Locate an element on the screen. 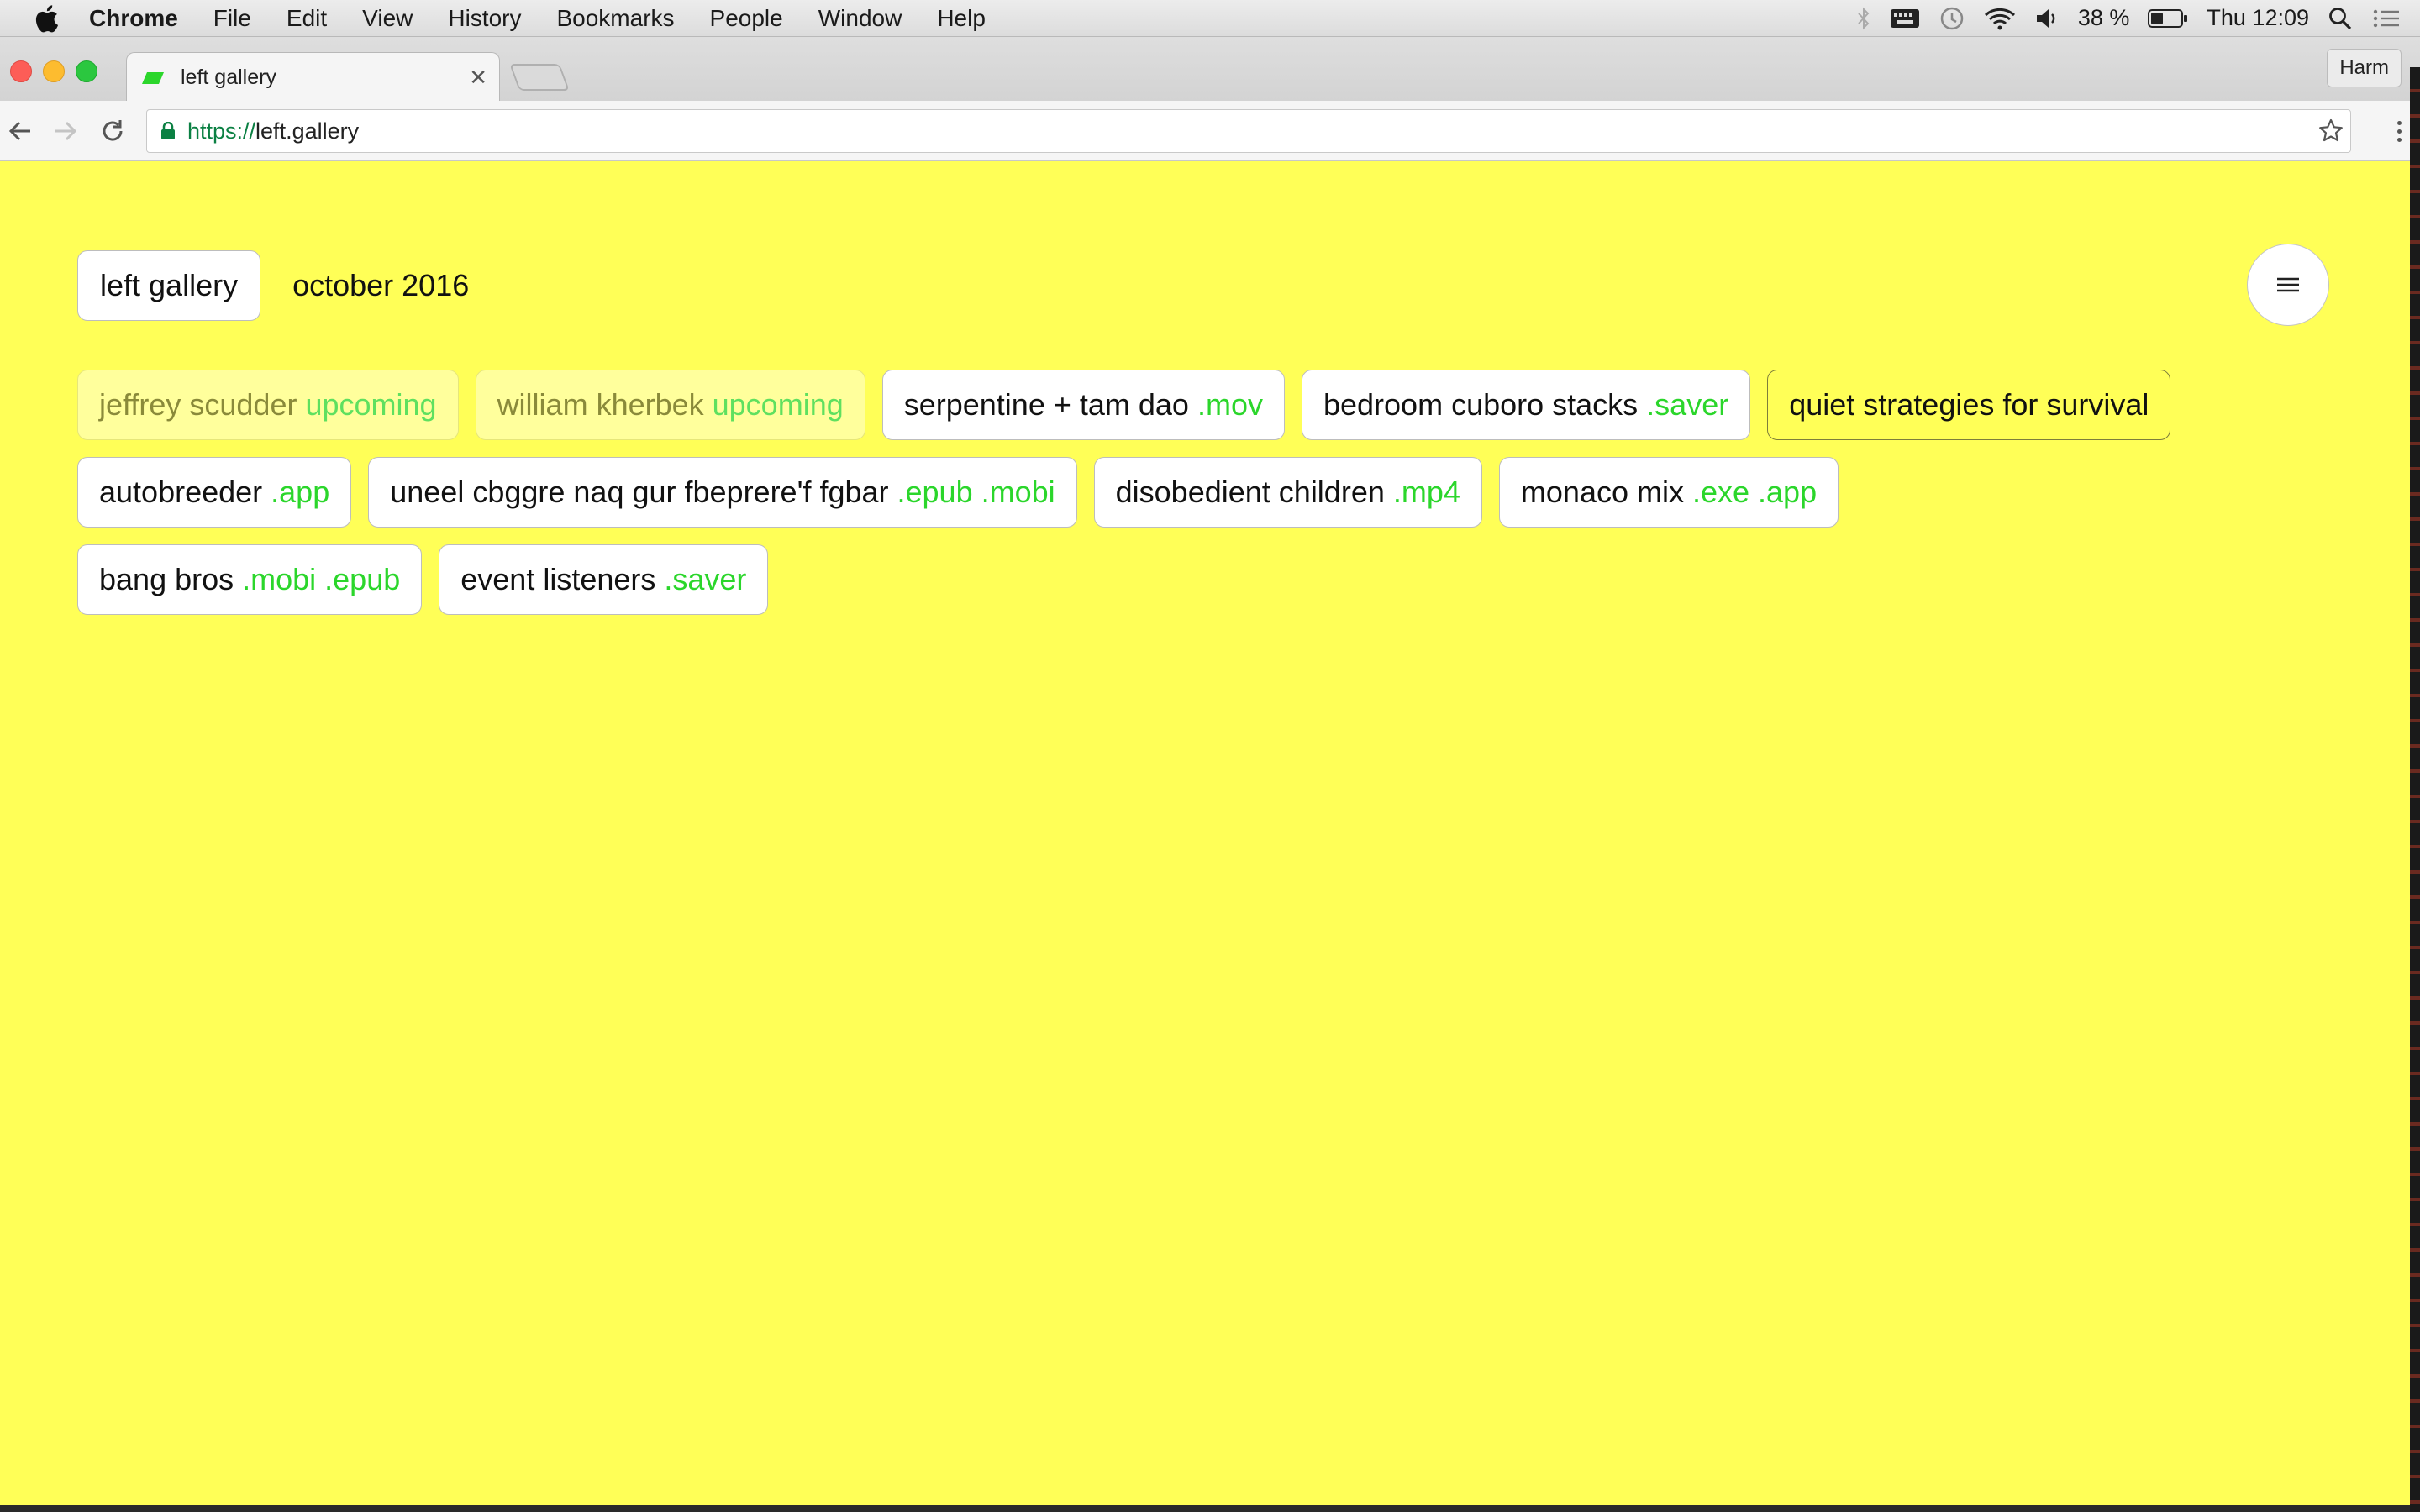 Image resolution: width=2420 pixels, height=1512 pixels. artwork-formats: .mp4 is located at coordinates (1426, 492).